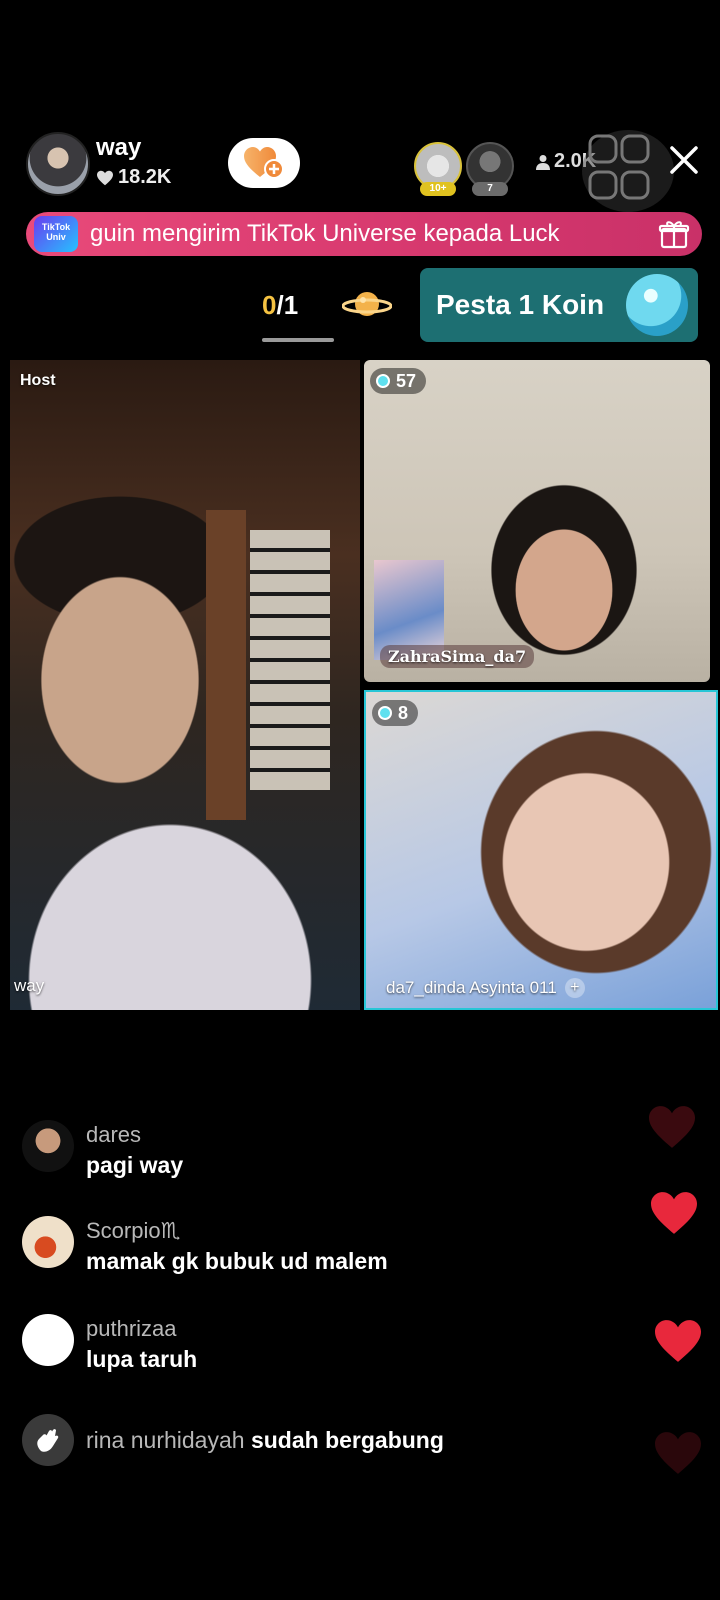  I want to click on top-viewer-avatar-2: 7, so click(490, 169).